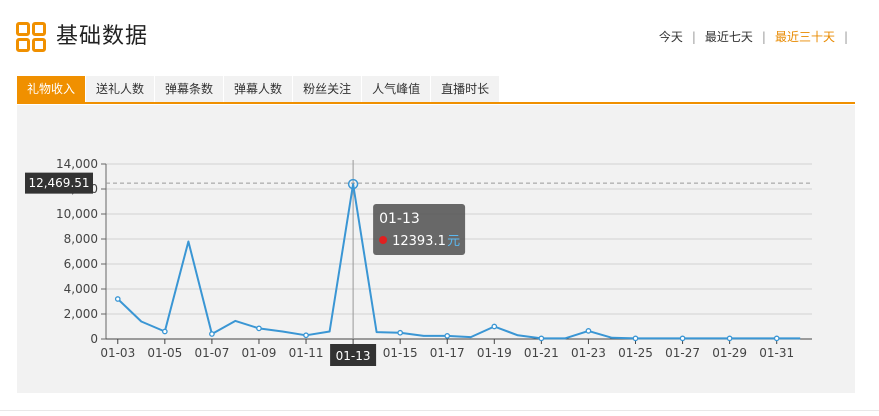  Describe the element at coordinates (671, 37) in the screenshot. I see `range-today: 今天` at that location.